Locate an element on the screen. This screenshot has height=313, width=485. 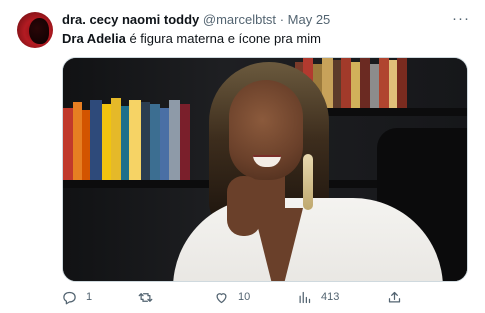
more-options-icon: ··· is located at coordinates (461, 18).